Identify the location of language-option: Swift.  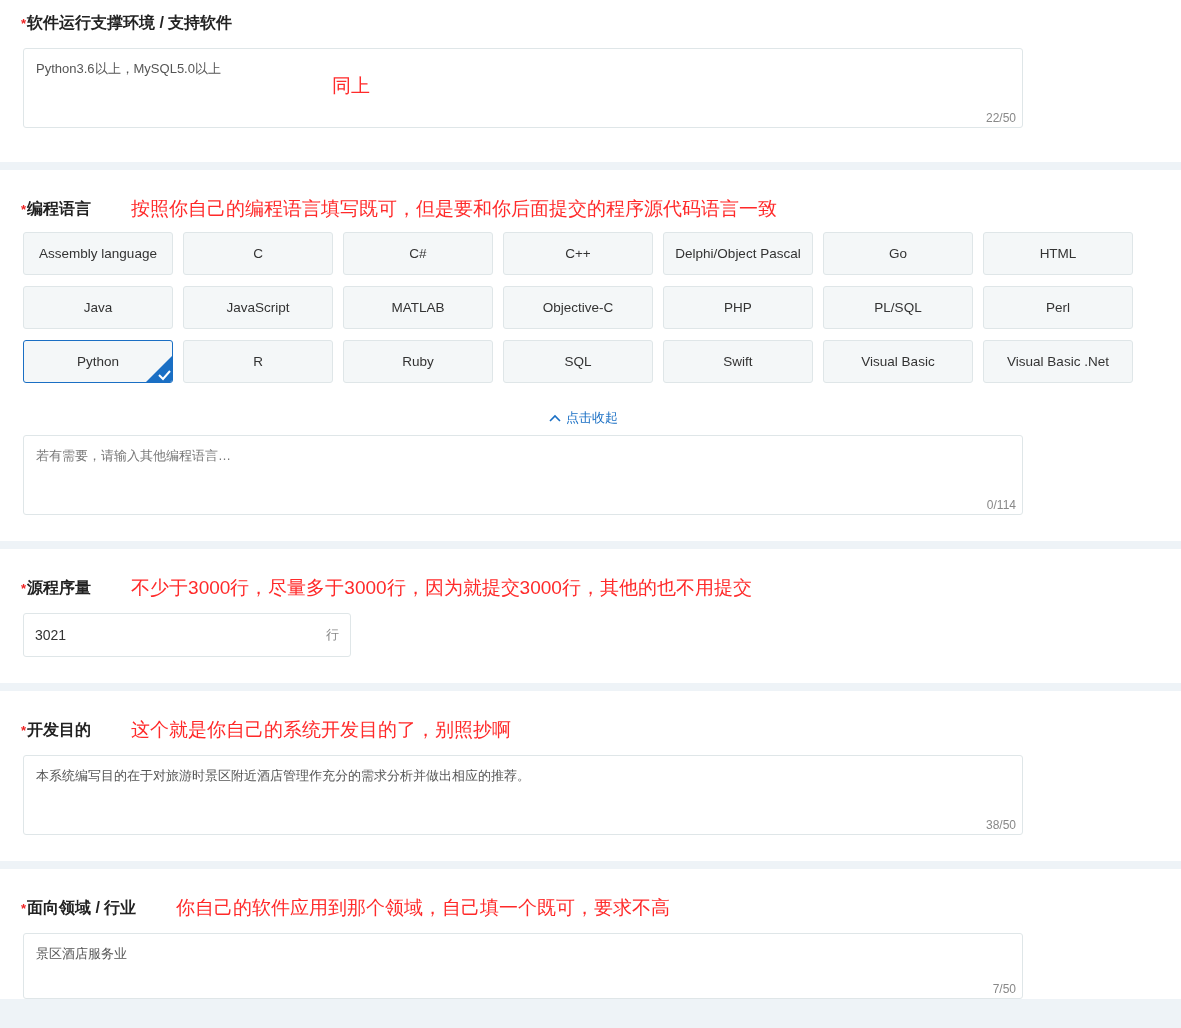
(738, 361).